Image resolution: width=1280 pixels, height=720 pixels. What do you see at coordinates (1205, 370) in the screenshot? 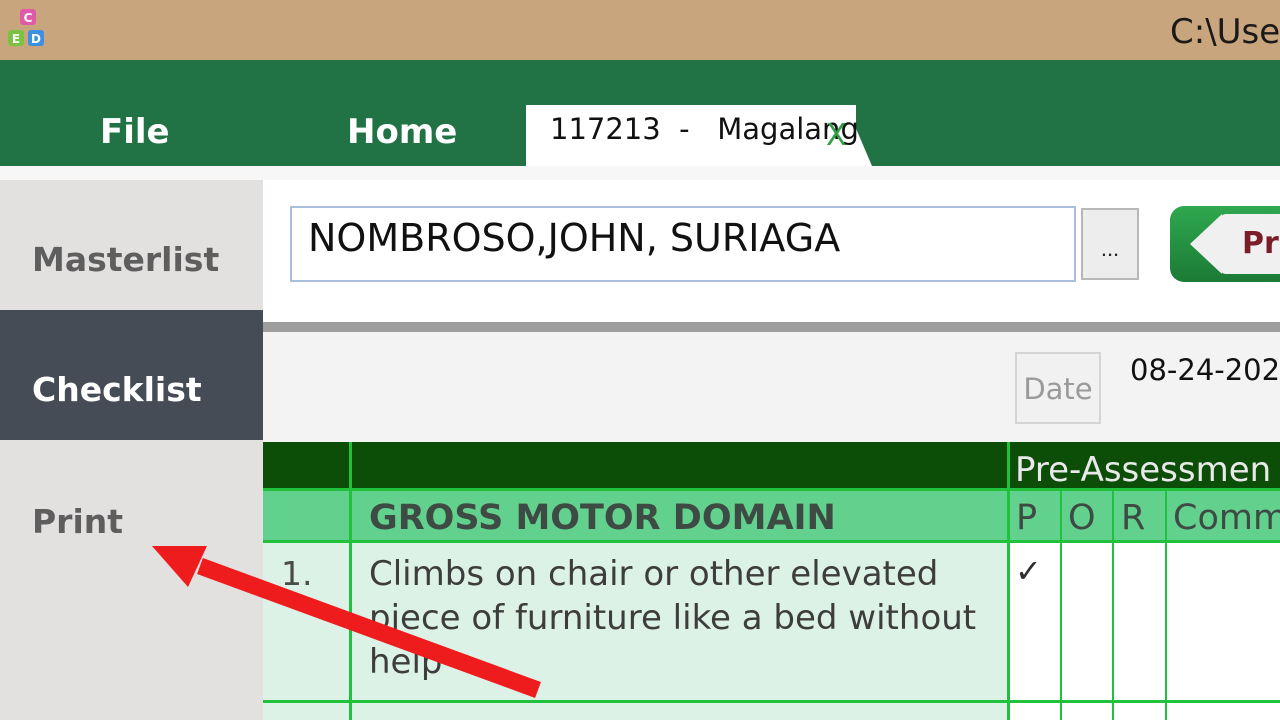
I see `date-value: 08-24-2020` at bounding box center [1205, 370].